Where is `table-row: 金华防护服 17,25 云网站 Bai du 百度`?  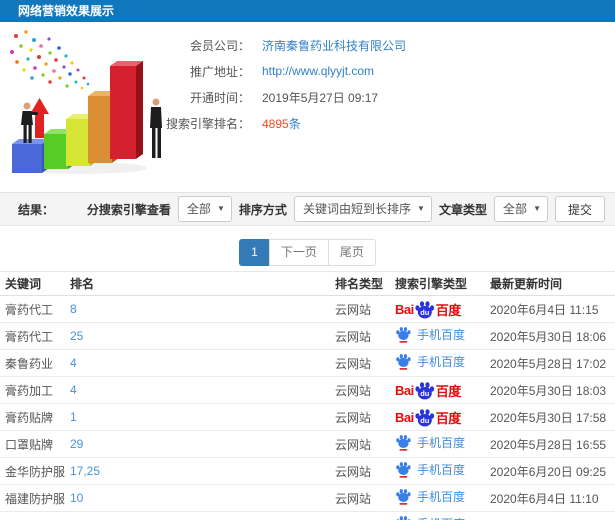
table-row: 金华防护服 17,25 云网站 Bai du 百度 is located at coordinates (307, 471).